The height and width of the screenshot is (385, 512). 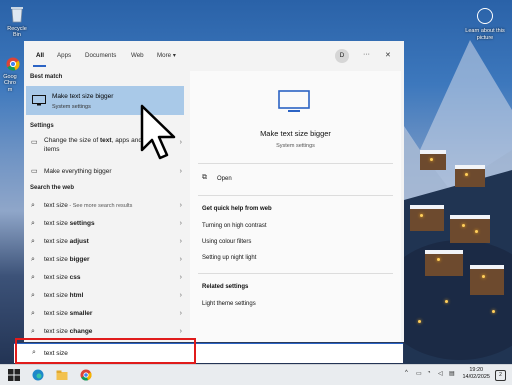 I want to click on related-settings-heading: Related settings, so click(x=225, y=287).